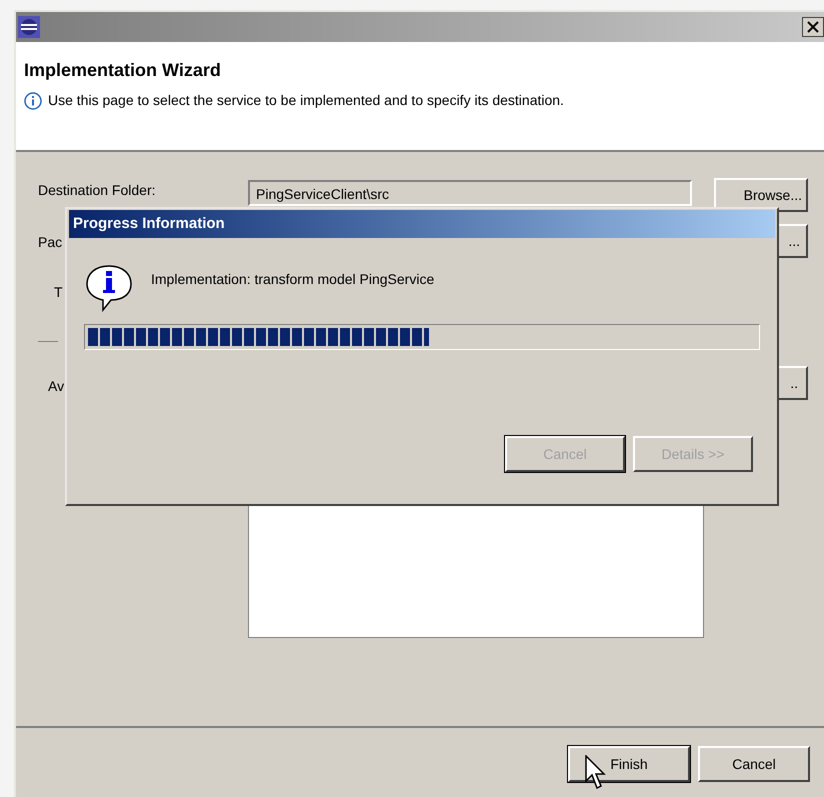 Image resolution: width=824 pixels, height=797 pixels. What do you see at coordinates (58, 292) in the screenshot?
I see `field-label: T` at bounding box center [58, 292].